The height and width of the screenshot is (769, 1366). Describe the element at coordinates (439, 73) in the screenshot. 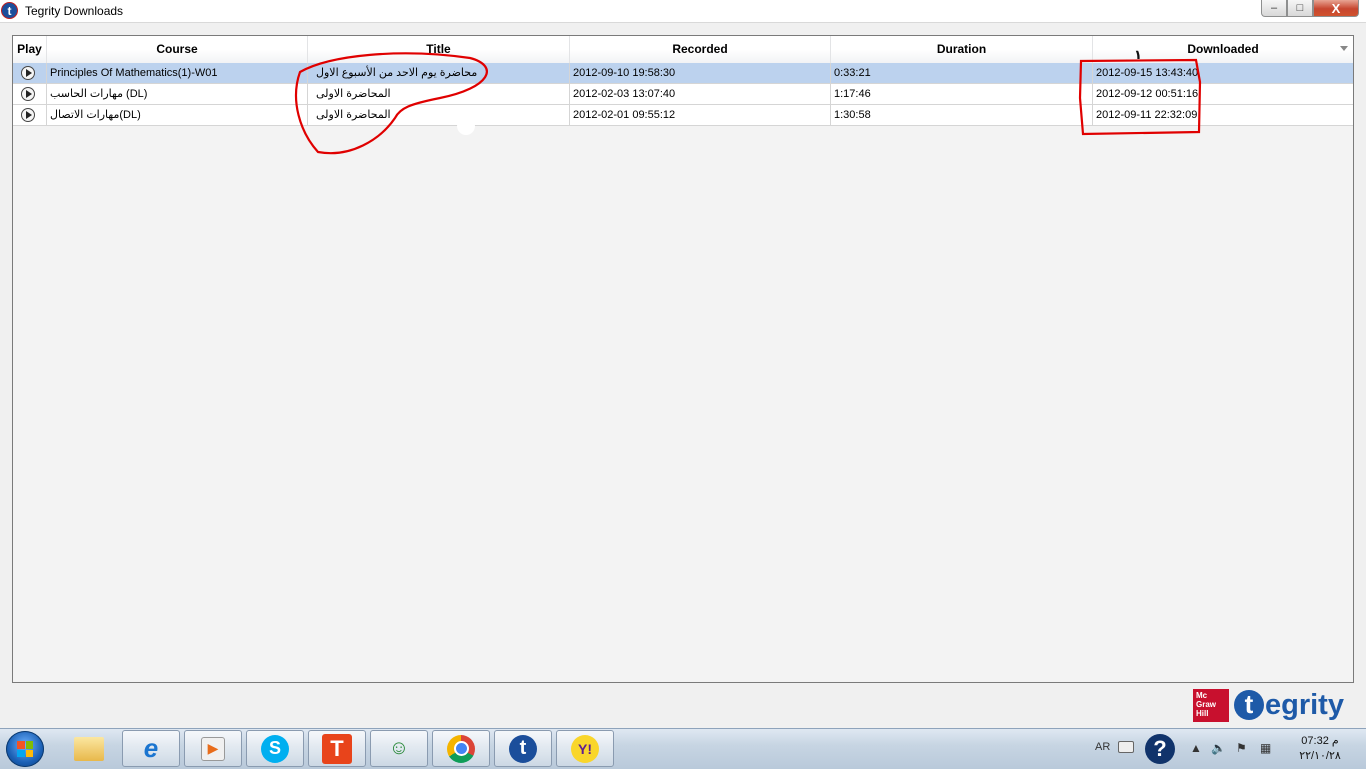

I see `title-cell: محاضرة يوم الاحد من الأسبوع الاول` at that location.